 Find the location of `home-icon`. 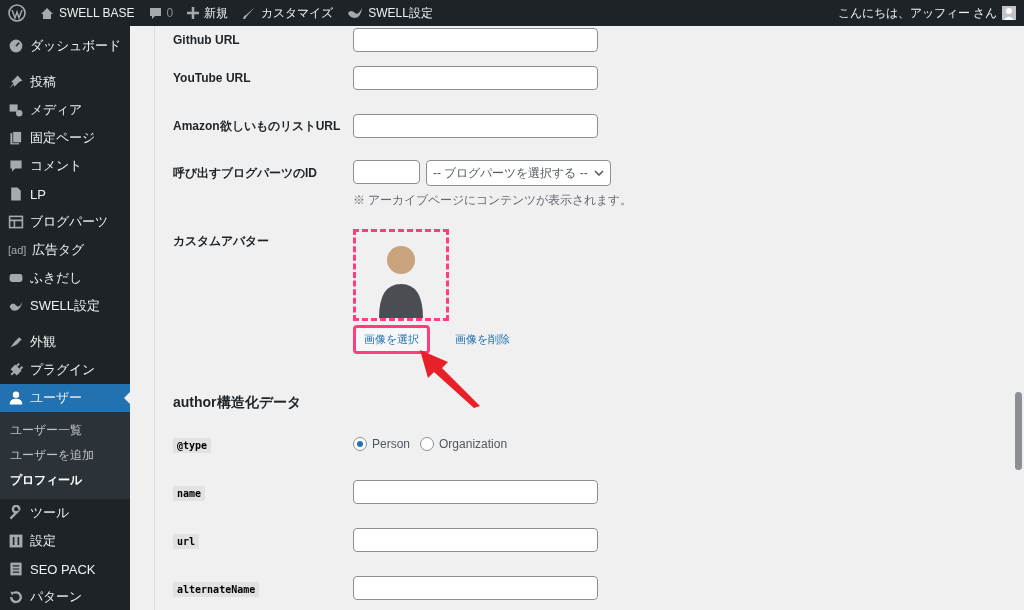

home-icon is located at coordinates (47, 13).